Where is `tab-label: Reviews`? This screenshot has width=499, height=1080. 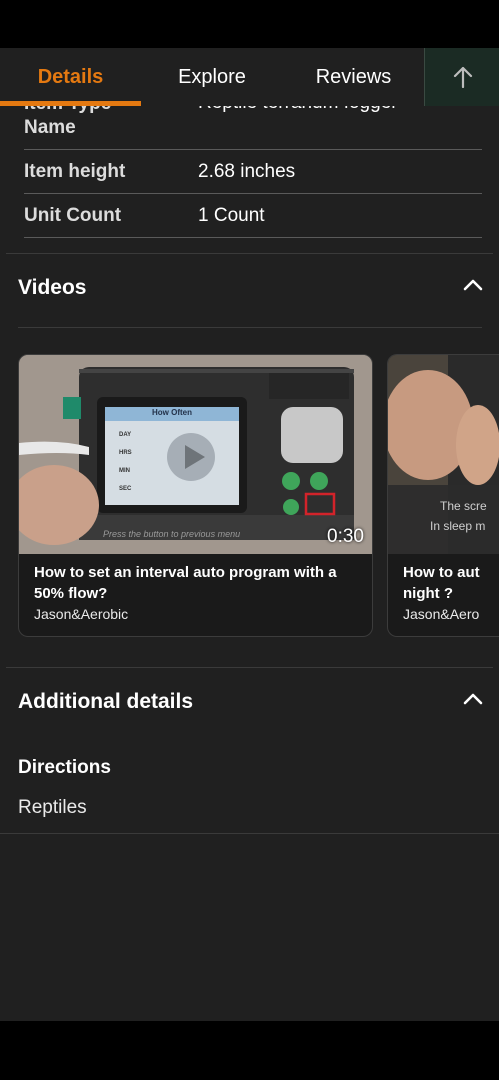 tab-label: Reviews is located at coordinates (353, 76).